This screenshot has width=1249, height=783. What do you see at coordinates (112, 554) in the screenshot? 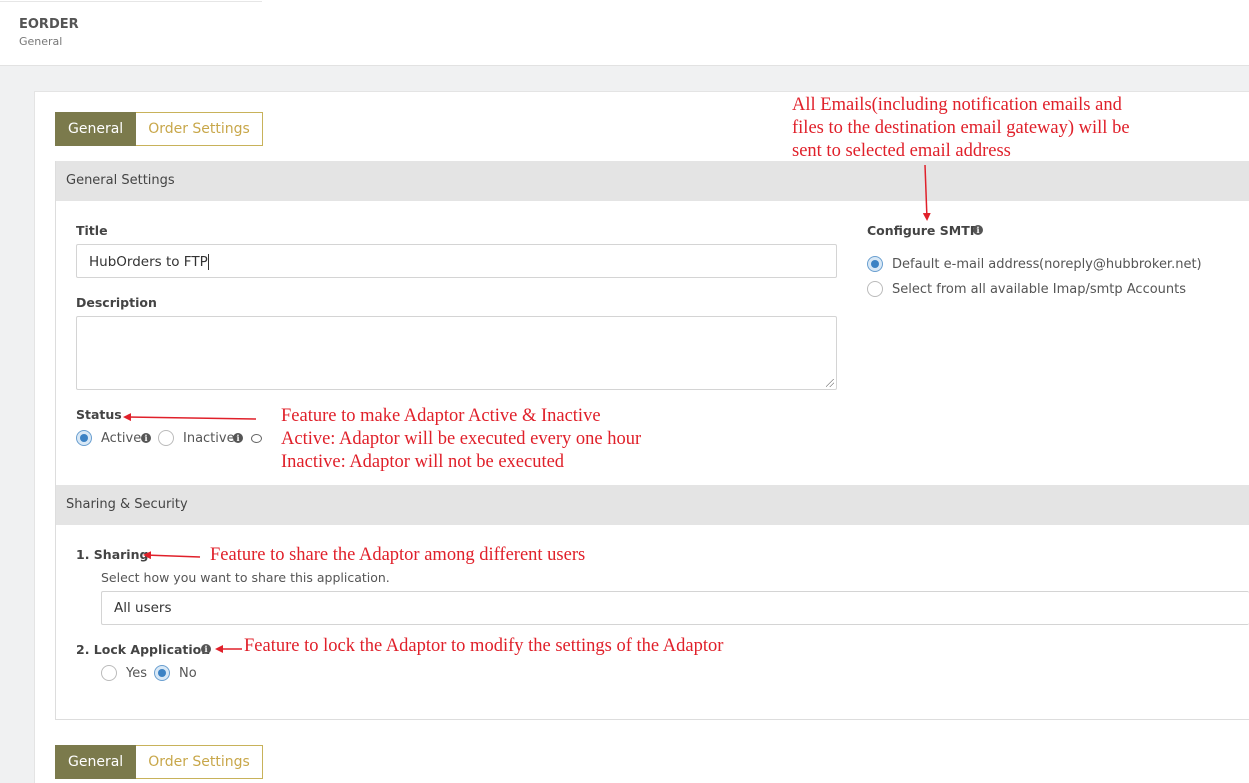
I see `sharing-label: 1. Sharing` at bounding box center [112, 554].